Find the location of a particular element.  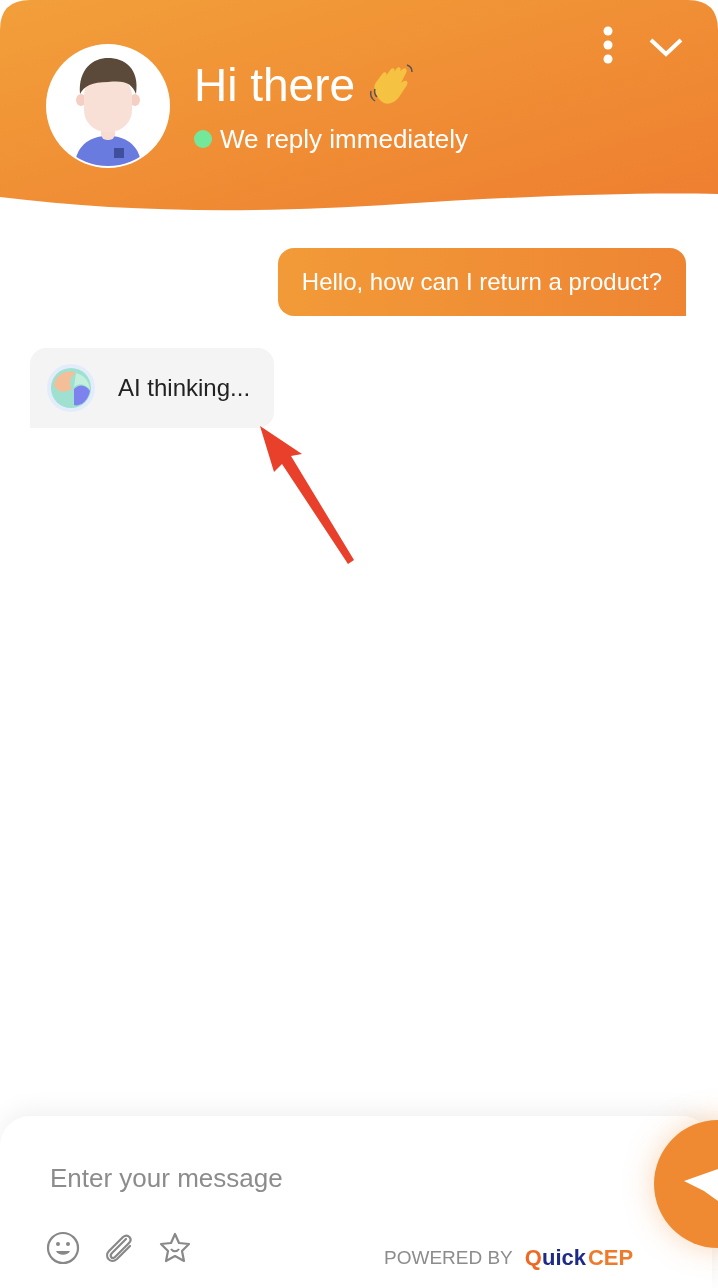

send-icon is located at coordinates (701, 1184).